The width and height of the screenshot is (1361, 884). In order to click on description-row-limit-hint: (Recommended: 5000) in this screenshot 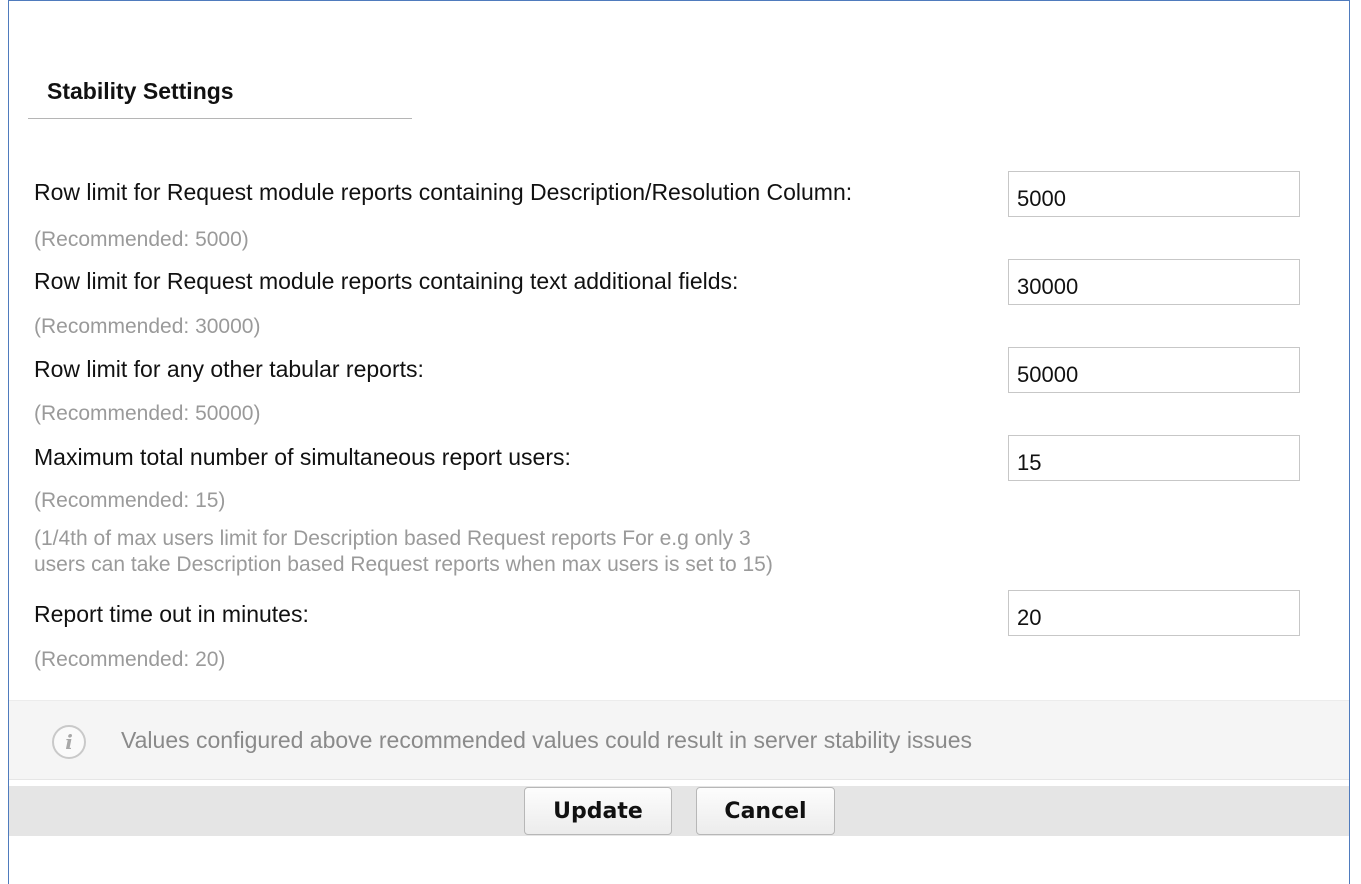, I will do `click(141, 239)`.